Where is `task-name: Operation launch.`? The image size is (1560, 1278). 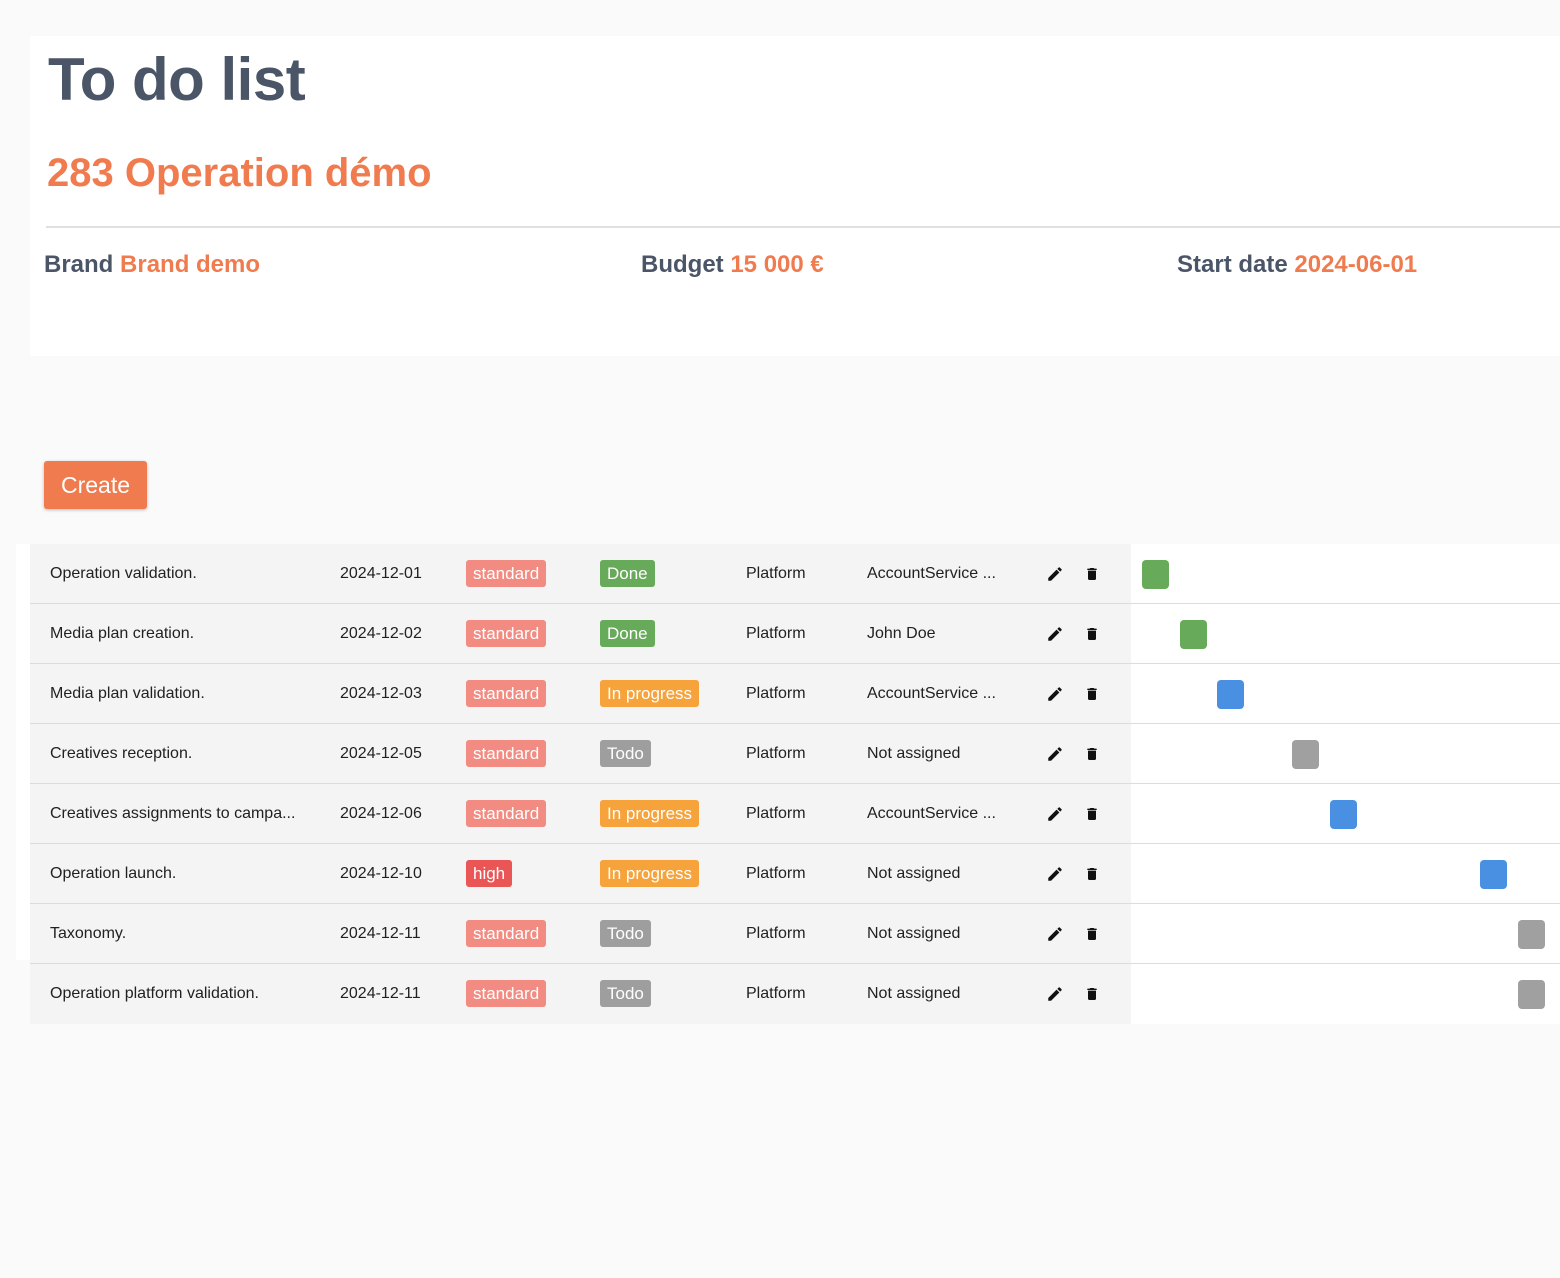 task-name: Operation launch. is located at coordinates (113, 873).